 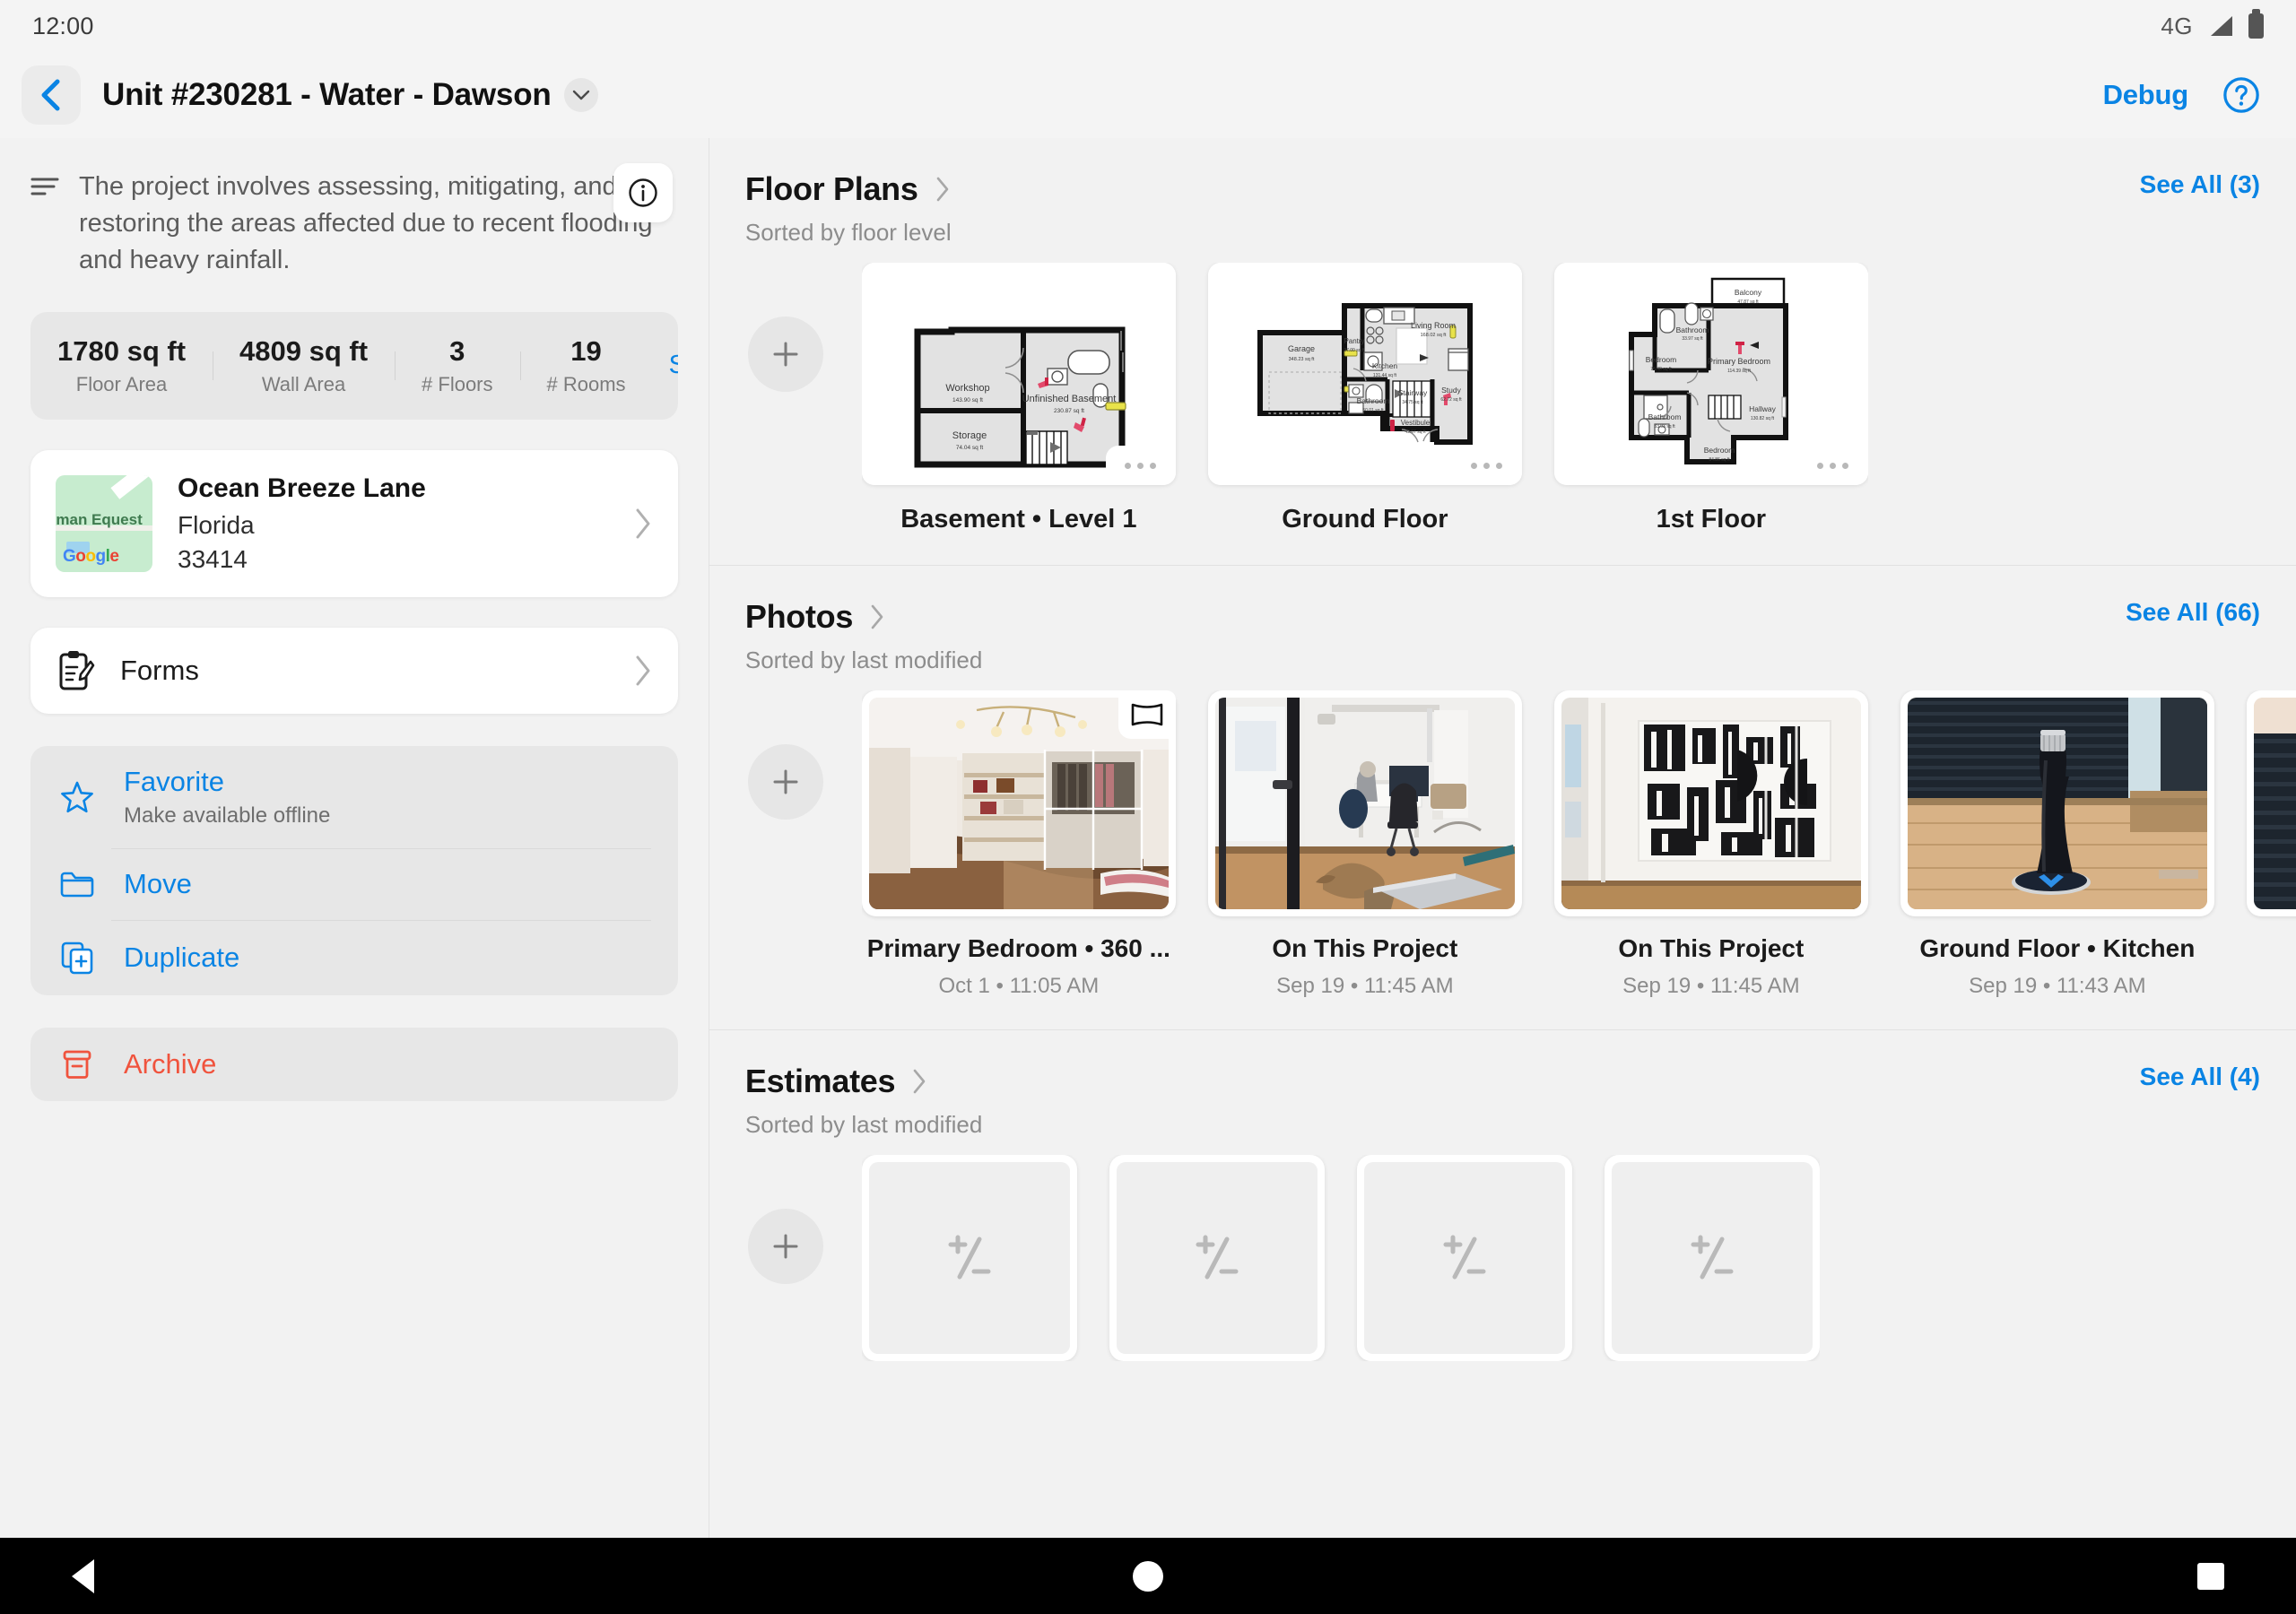 What do you see at coordinates (1739, 361) in the screenshot?
I see `room-label: Primary Bedroom` at bounding box center [1739, 361].